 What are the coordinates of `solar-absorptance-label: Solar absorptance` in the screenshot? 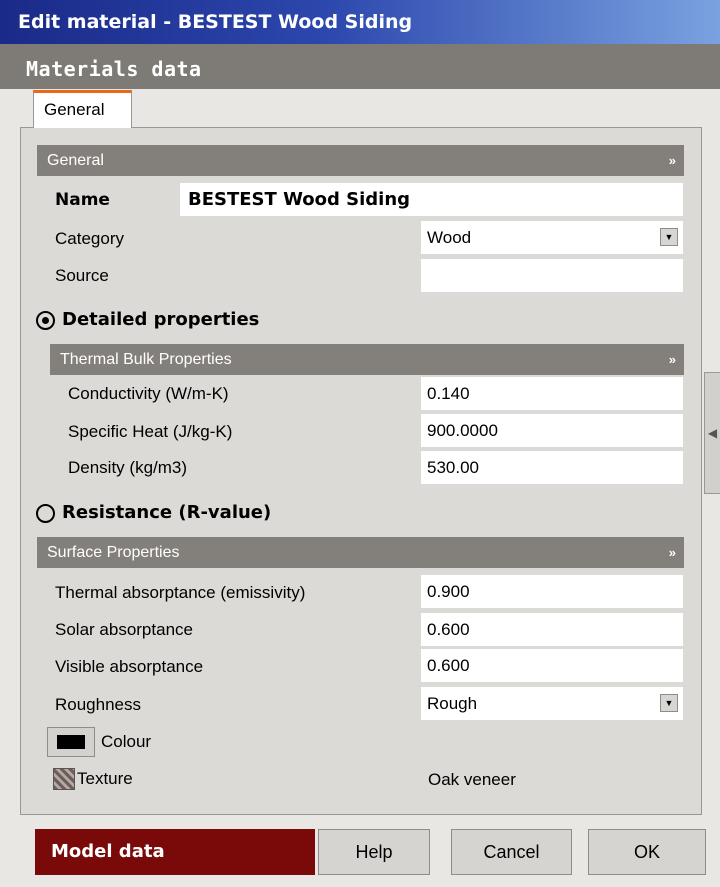 It's located at (124, 629).